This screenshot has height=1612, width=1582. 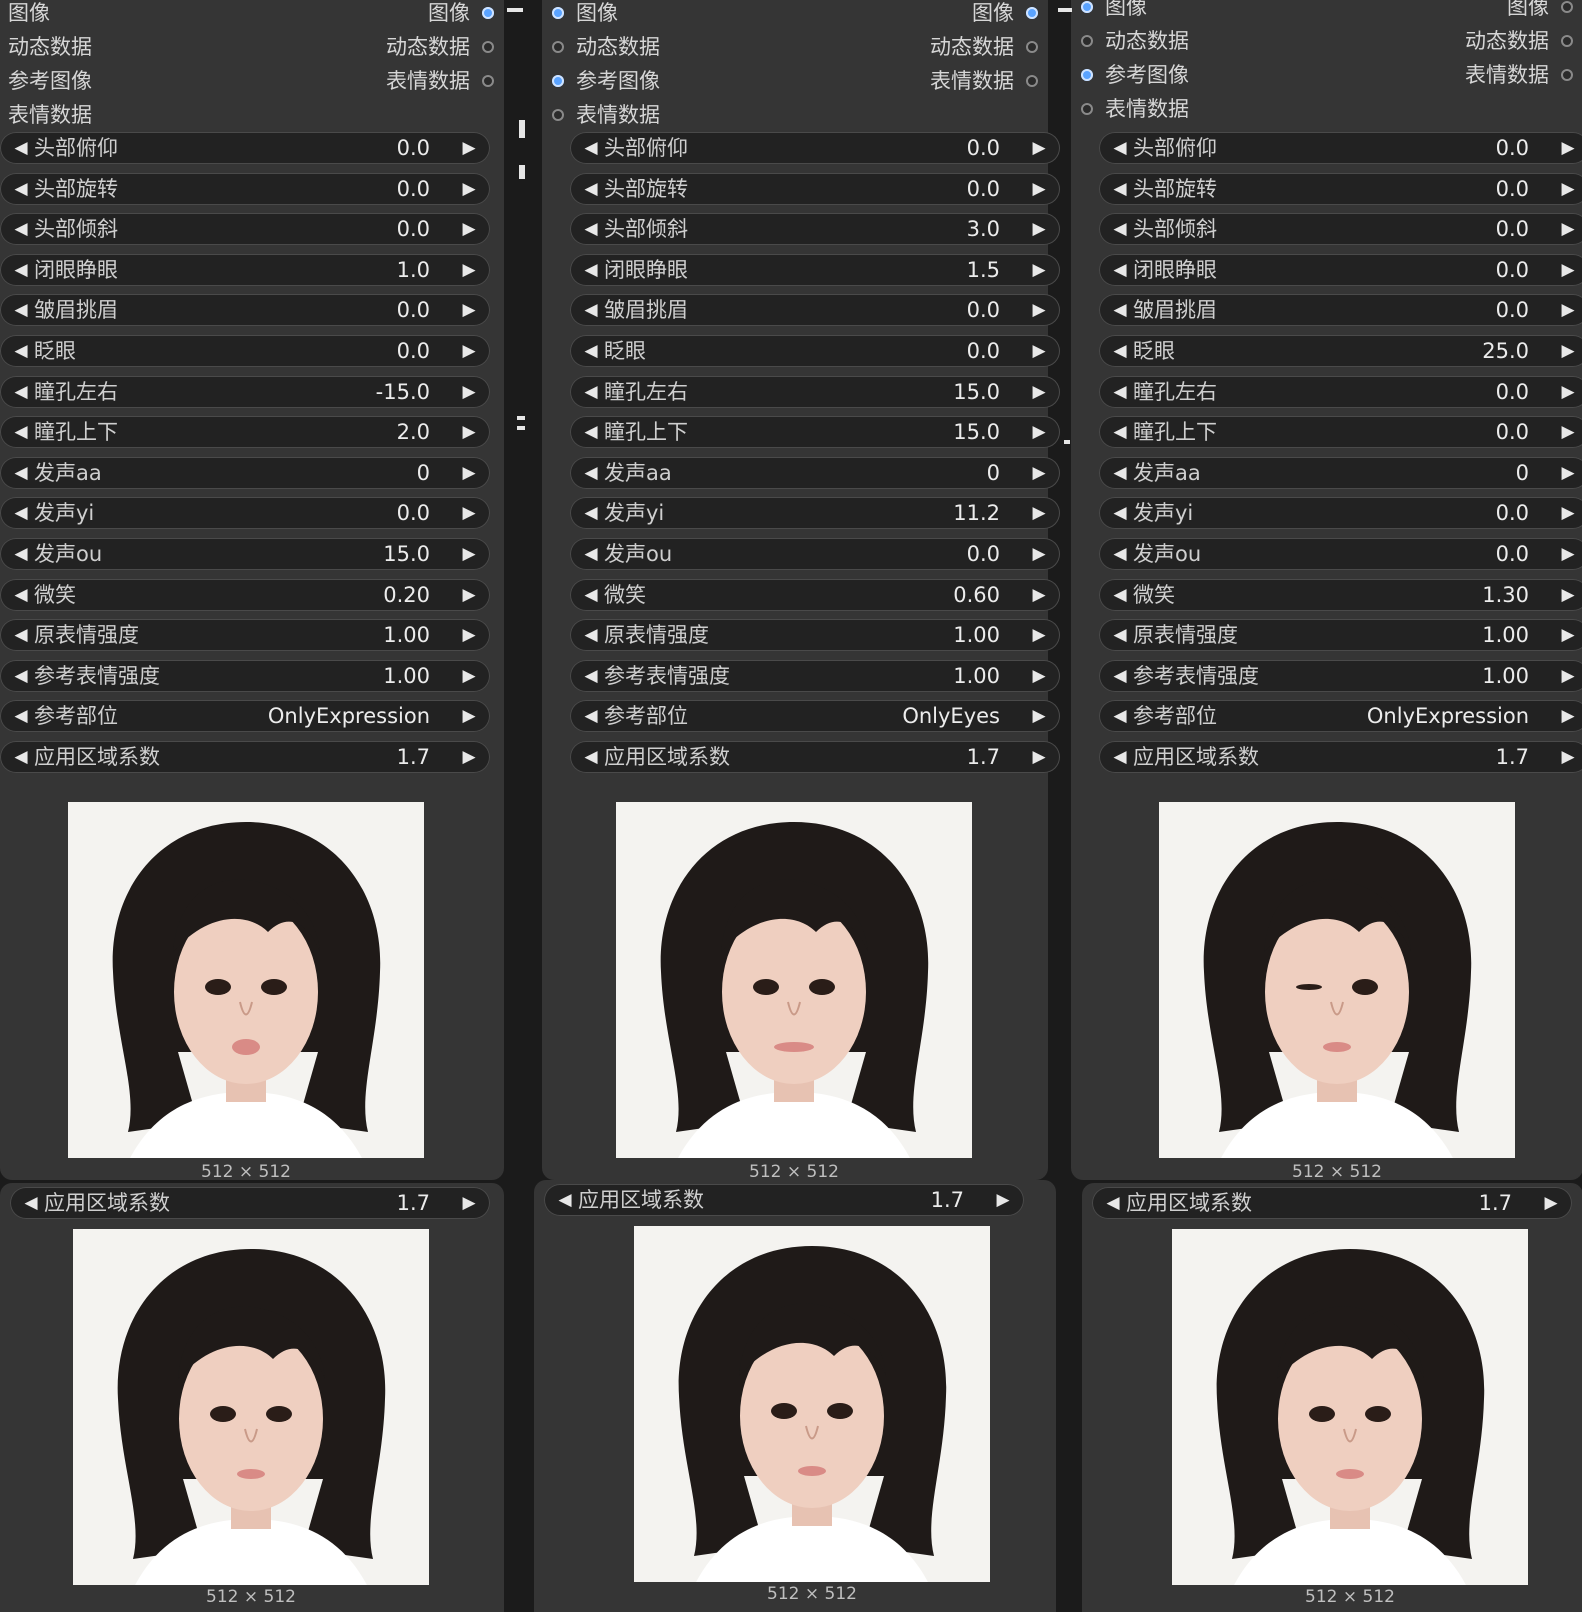 I want to click on widget-13: ◀ 原表情强度 1.00 ▶, so click(x=245, y=635).